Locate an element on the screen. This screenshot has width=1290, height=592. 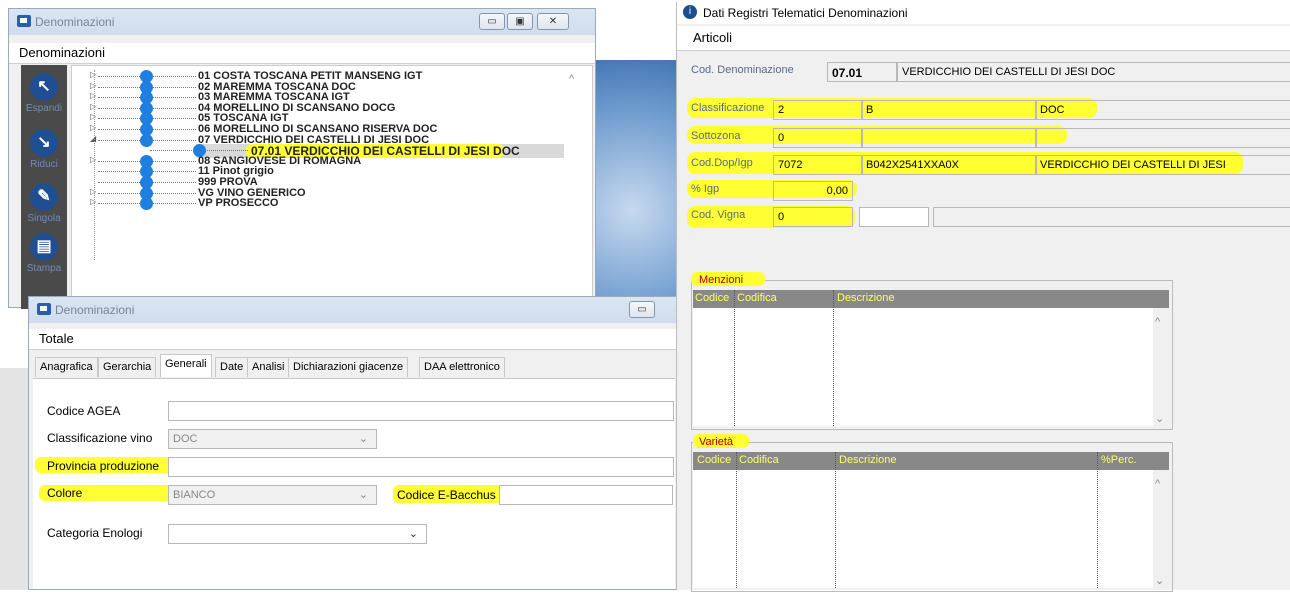
close-button: ✕ is located at coordinates (553, 21).